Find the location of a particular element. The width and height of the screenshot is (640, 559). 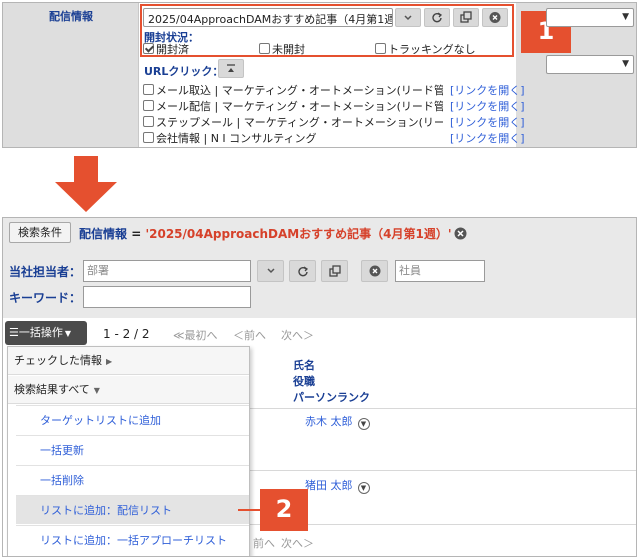

dept-copy-button is located at coordinates (334, 271).